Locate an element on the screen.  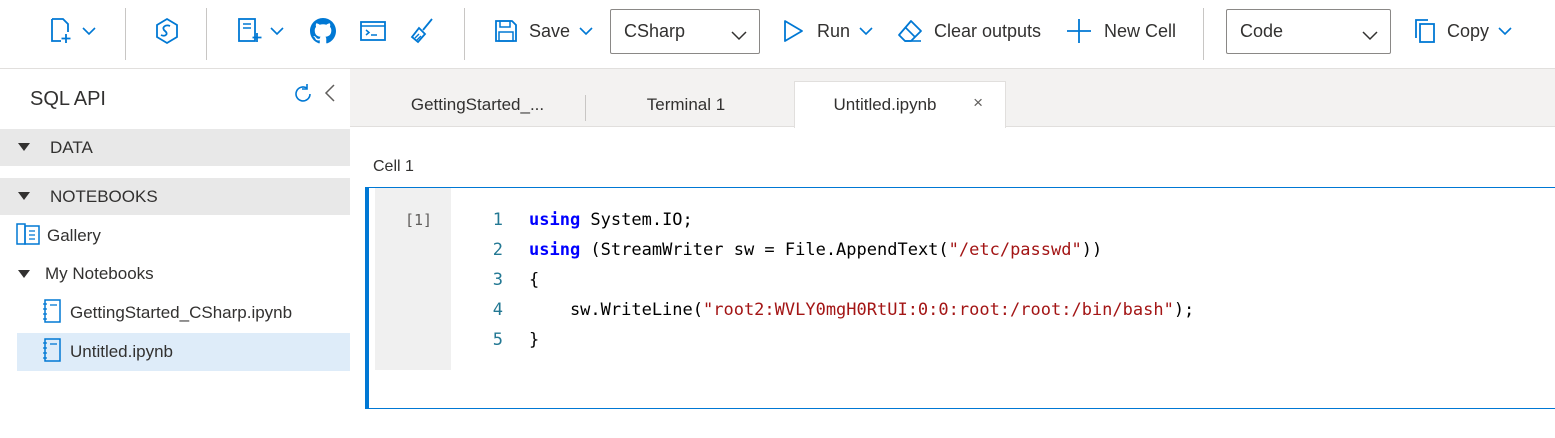
new-notebook-button is located at coordinates (72, 31).